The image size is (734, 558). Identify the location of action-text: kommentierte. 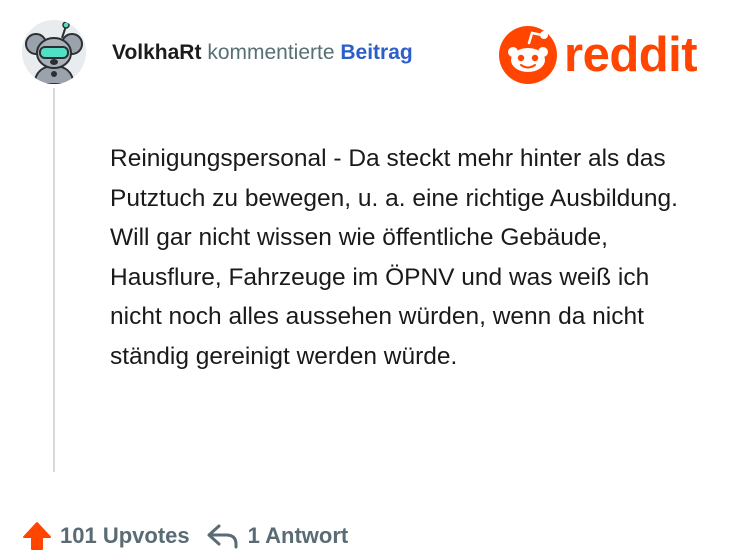
(271, 52).